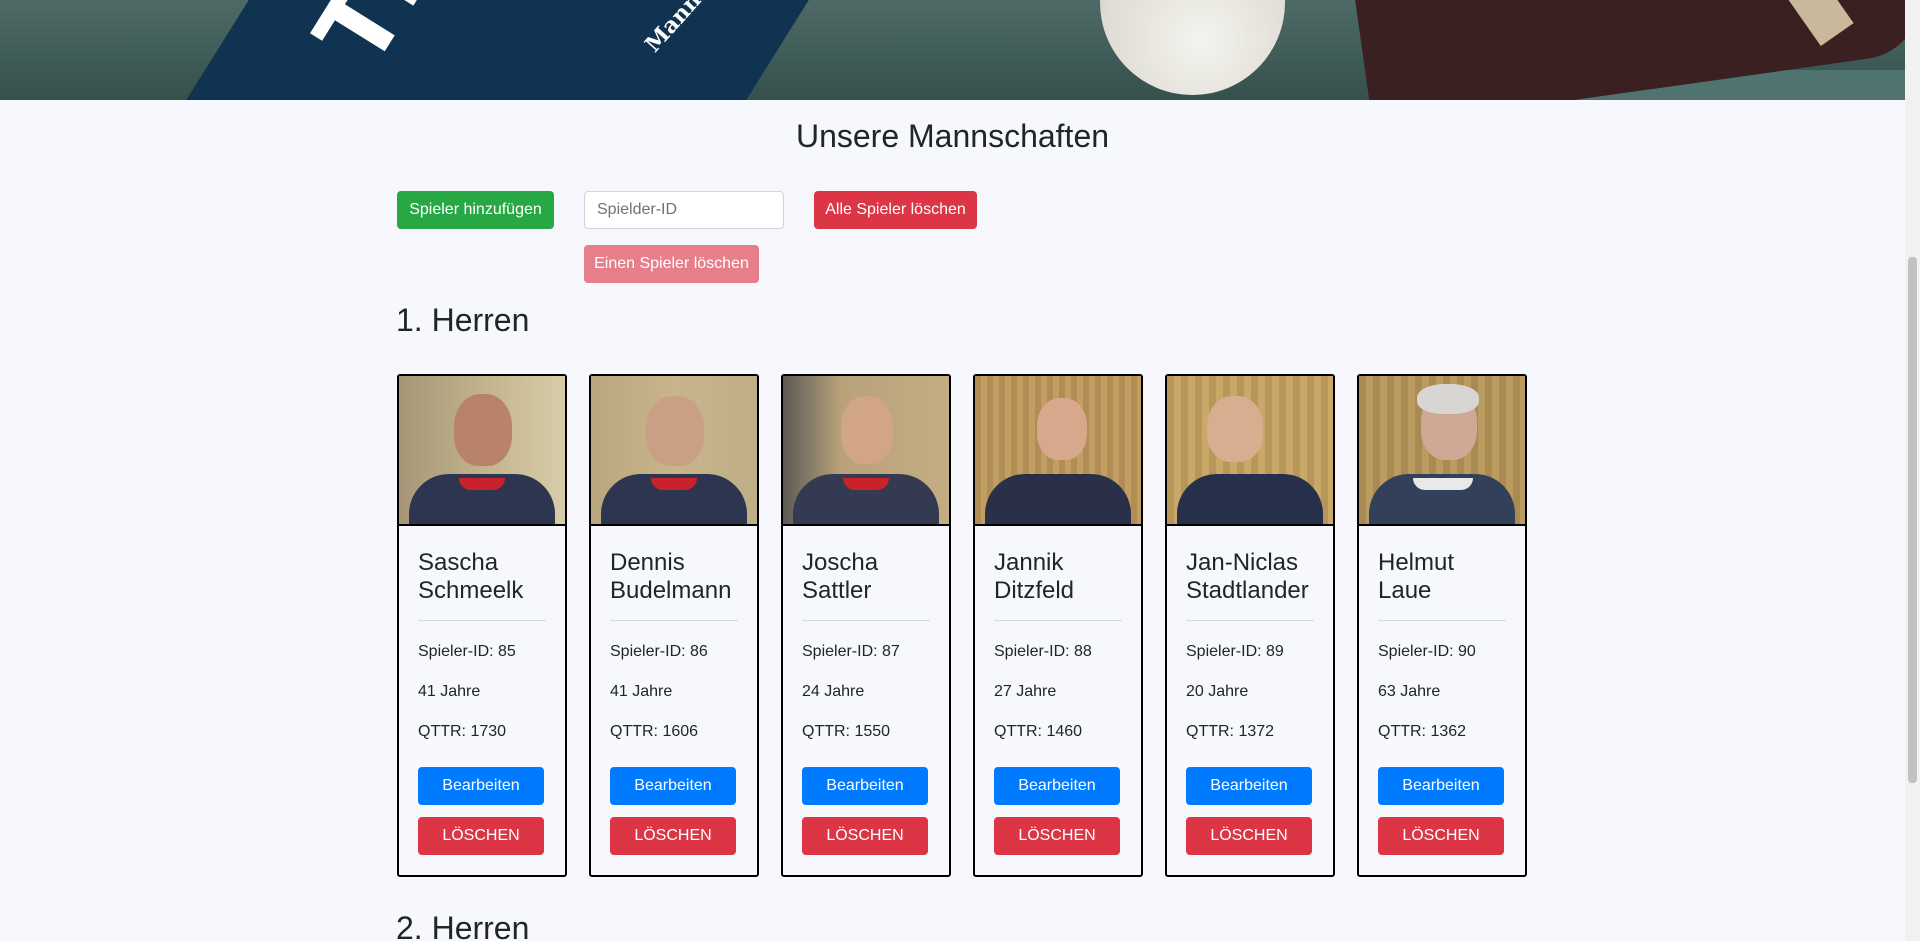 Image resolution: width=1920 pixels, height=941 pixels. I want to click on player-name: Helmut Laue, so click(1416, 576).